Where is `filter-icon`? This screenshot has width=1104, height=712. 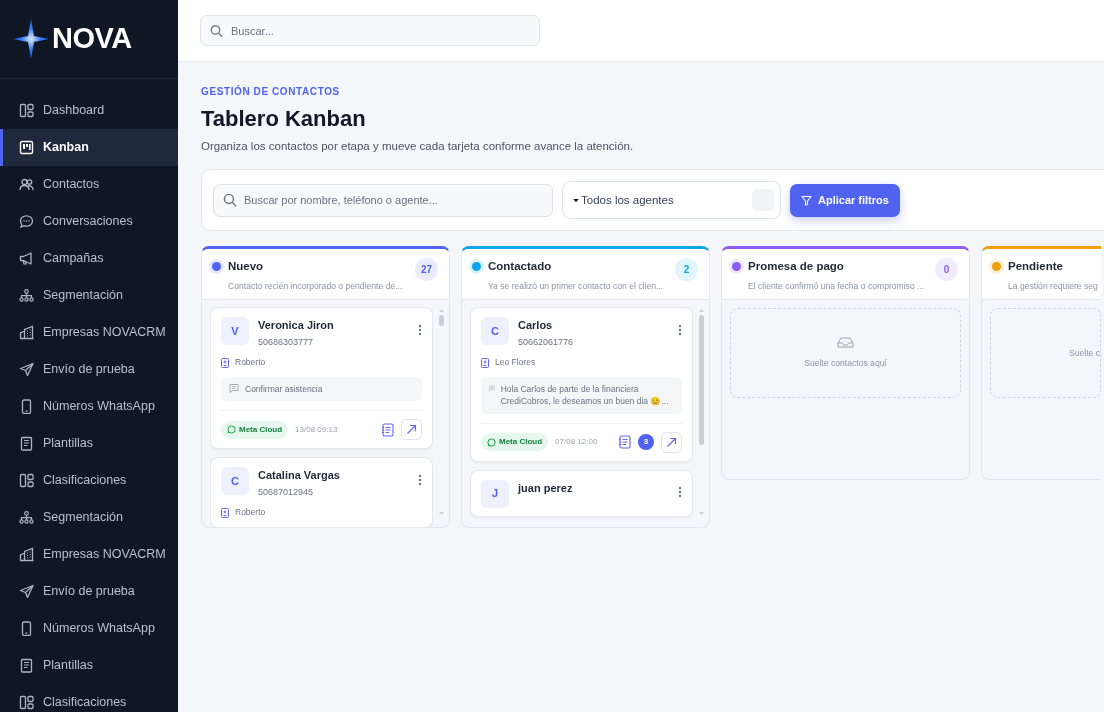 filter-icon is located at coordinates (806, 200).